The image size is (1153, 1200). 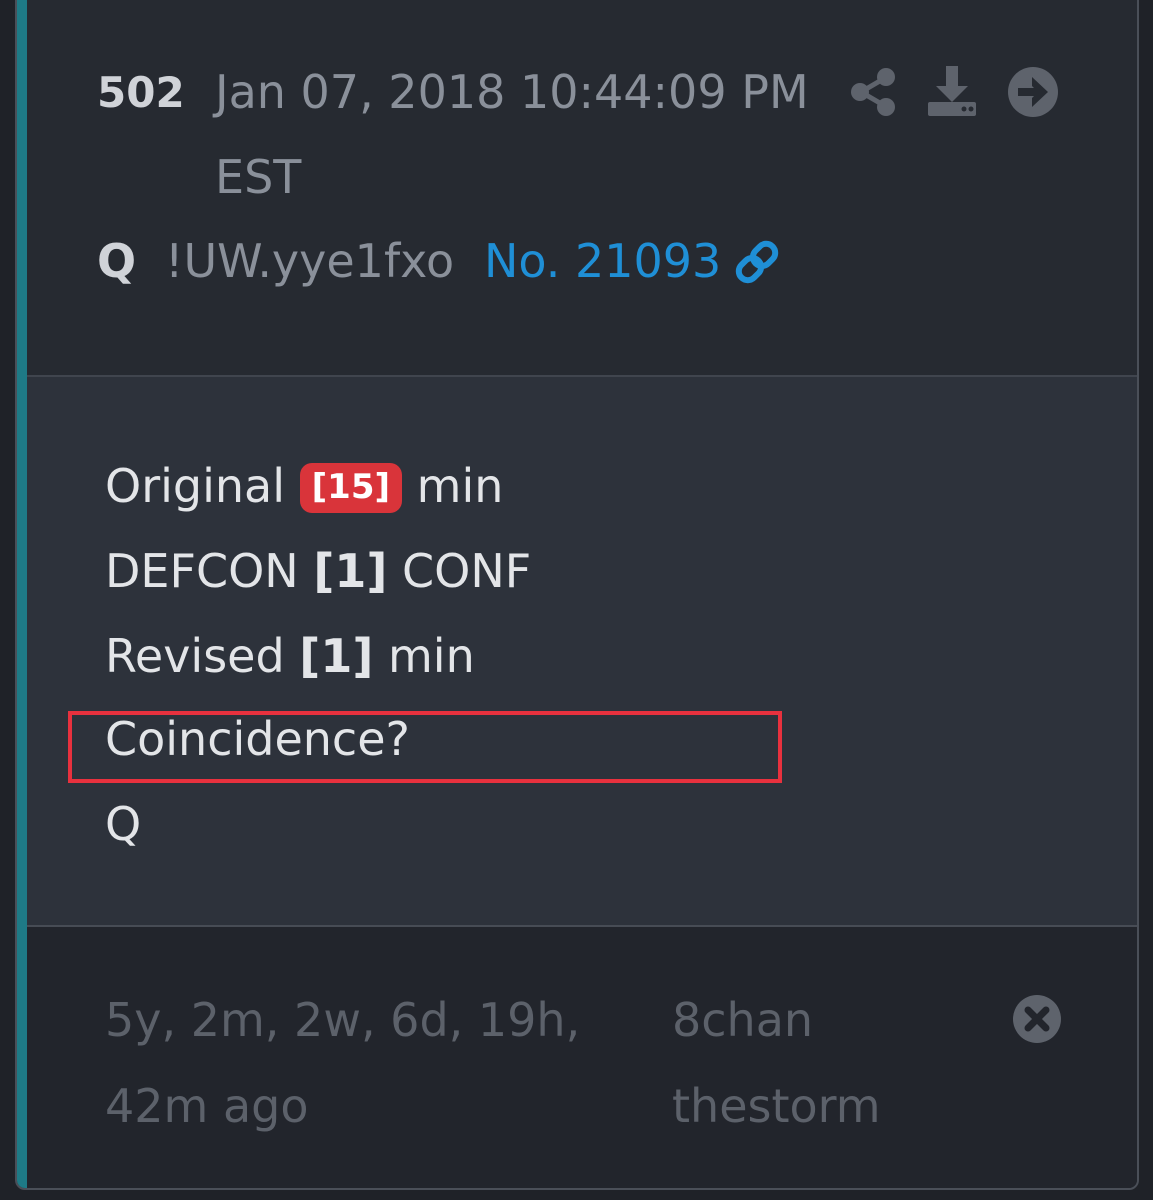 I want to click on arrow-right-circle-icon, so click(x=1033, y=92).